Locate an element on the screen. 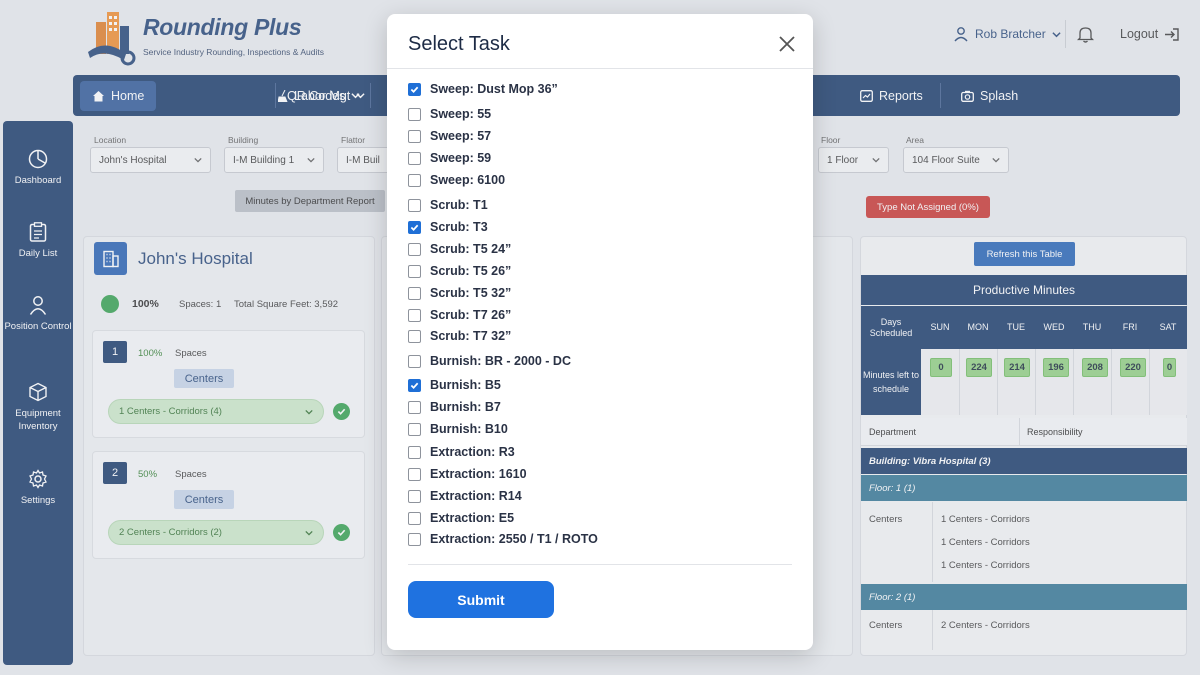 The height and width of the screenshot is (675, 1200). task-label: Sweep: 6100 is located at coordinates (468, 180).